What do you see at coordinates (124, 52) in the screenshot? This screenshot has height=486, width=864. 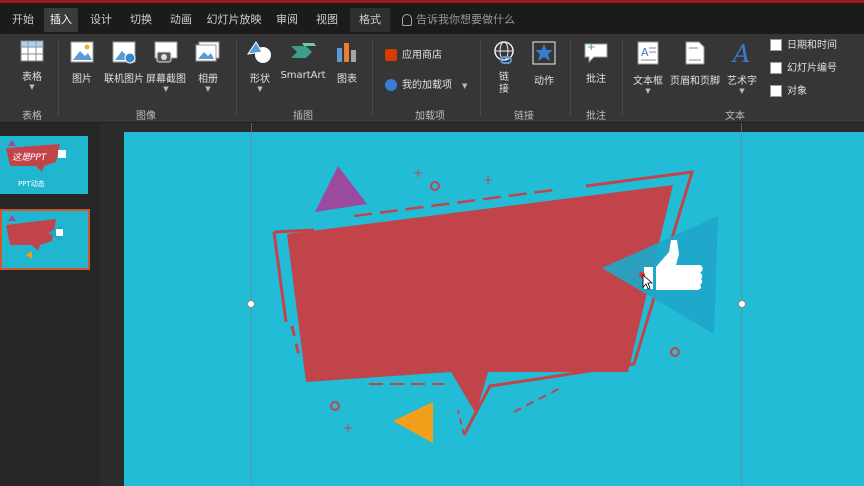 I see `online-picture-icon` at bounding box center [124, 52].